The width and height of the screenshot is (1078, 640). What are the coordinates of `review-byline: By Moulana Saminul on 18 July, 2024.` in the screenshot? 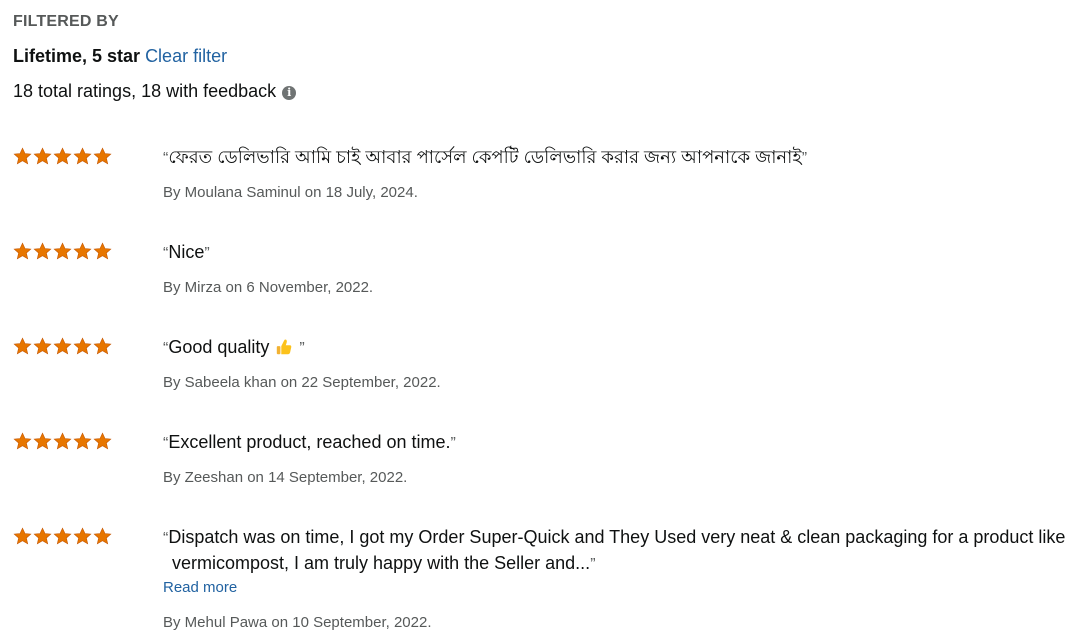 It's located at (290, 192).